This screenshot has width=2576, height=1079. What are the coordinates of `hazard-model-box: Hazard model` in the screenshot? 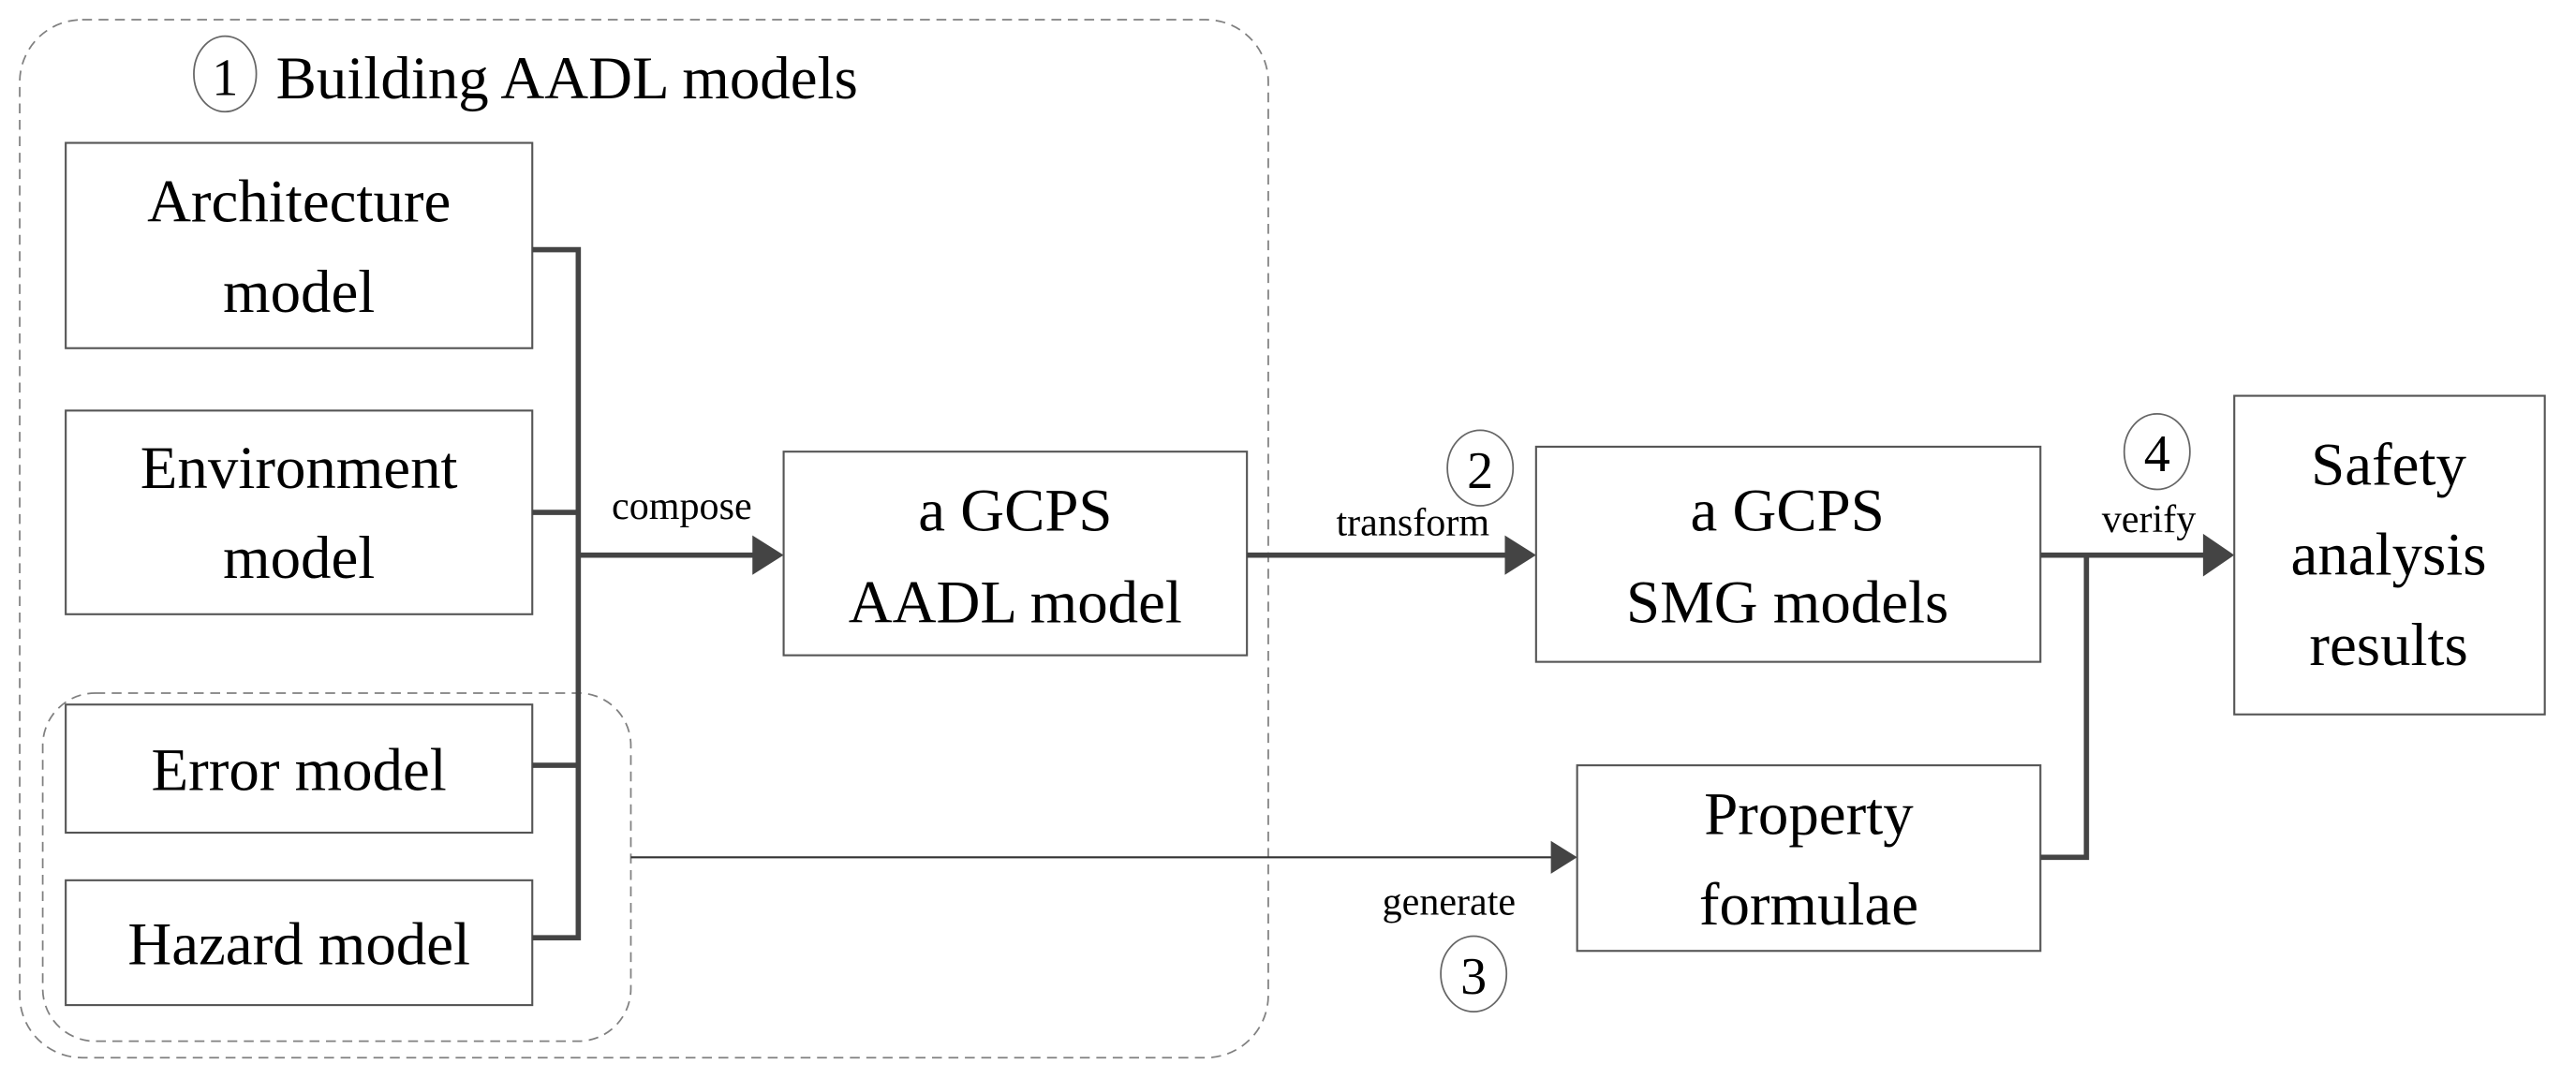 It's located at (300, 943).